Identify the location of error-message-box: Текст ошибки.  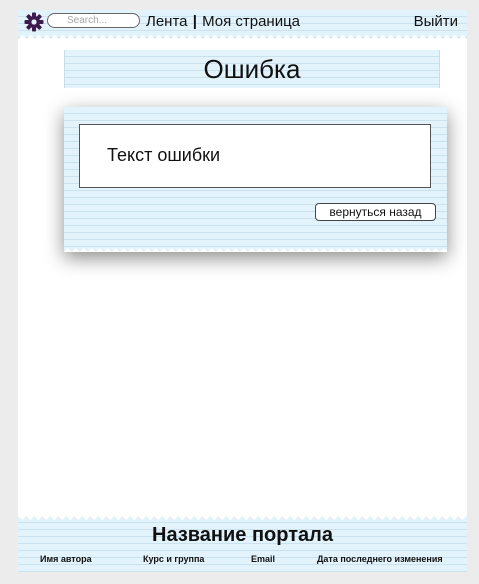
(255, 156).